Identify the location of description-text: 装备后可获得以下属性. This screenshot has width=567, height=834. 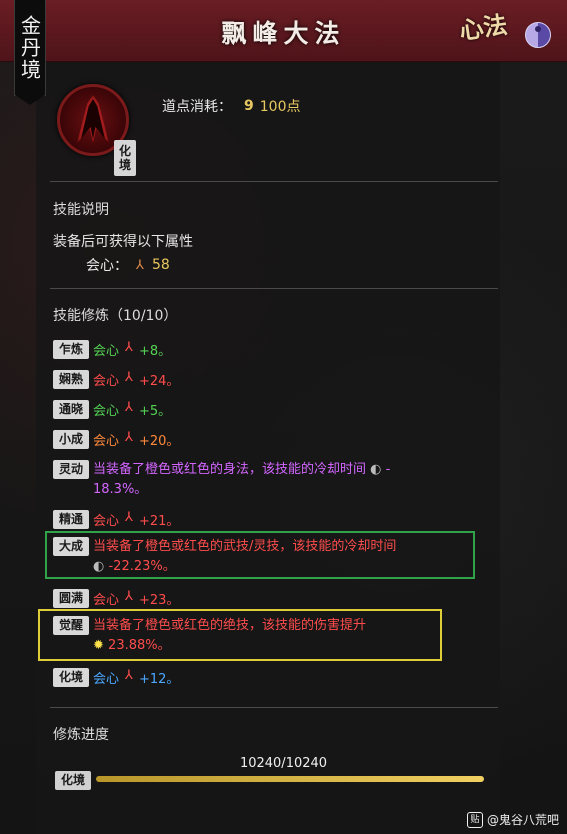
(123, 242).